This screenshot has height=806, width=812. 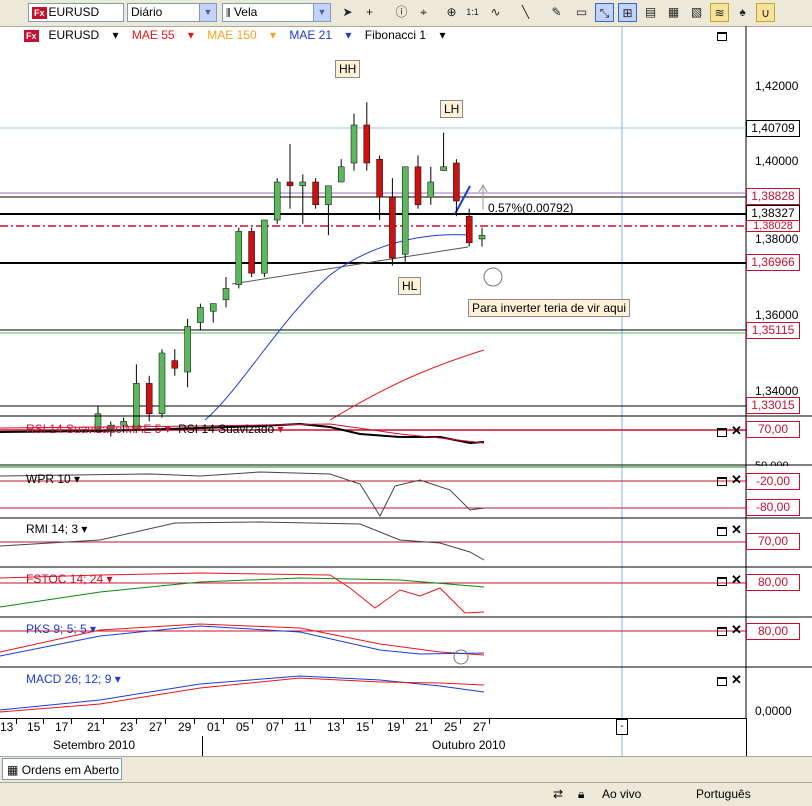 I want to click on rsi-panel-buttons: ✕, so click(x=729, y=431).